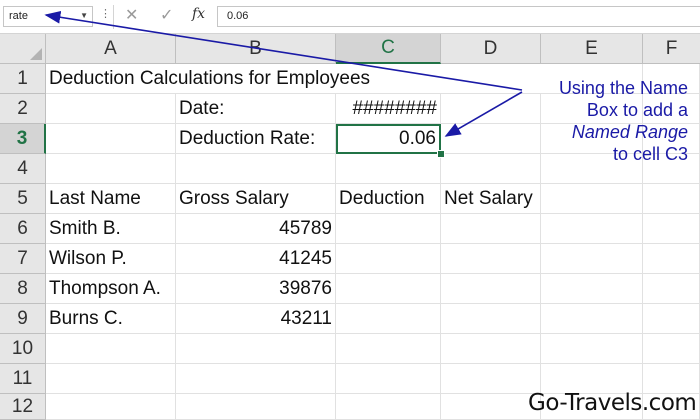  What do you see at coordinates (388, 169) in the screenshot?
I see `cell-c4` at bounding box center [388, 169].